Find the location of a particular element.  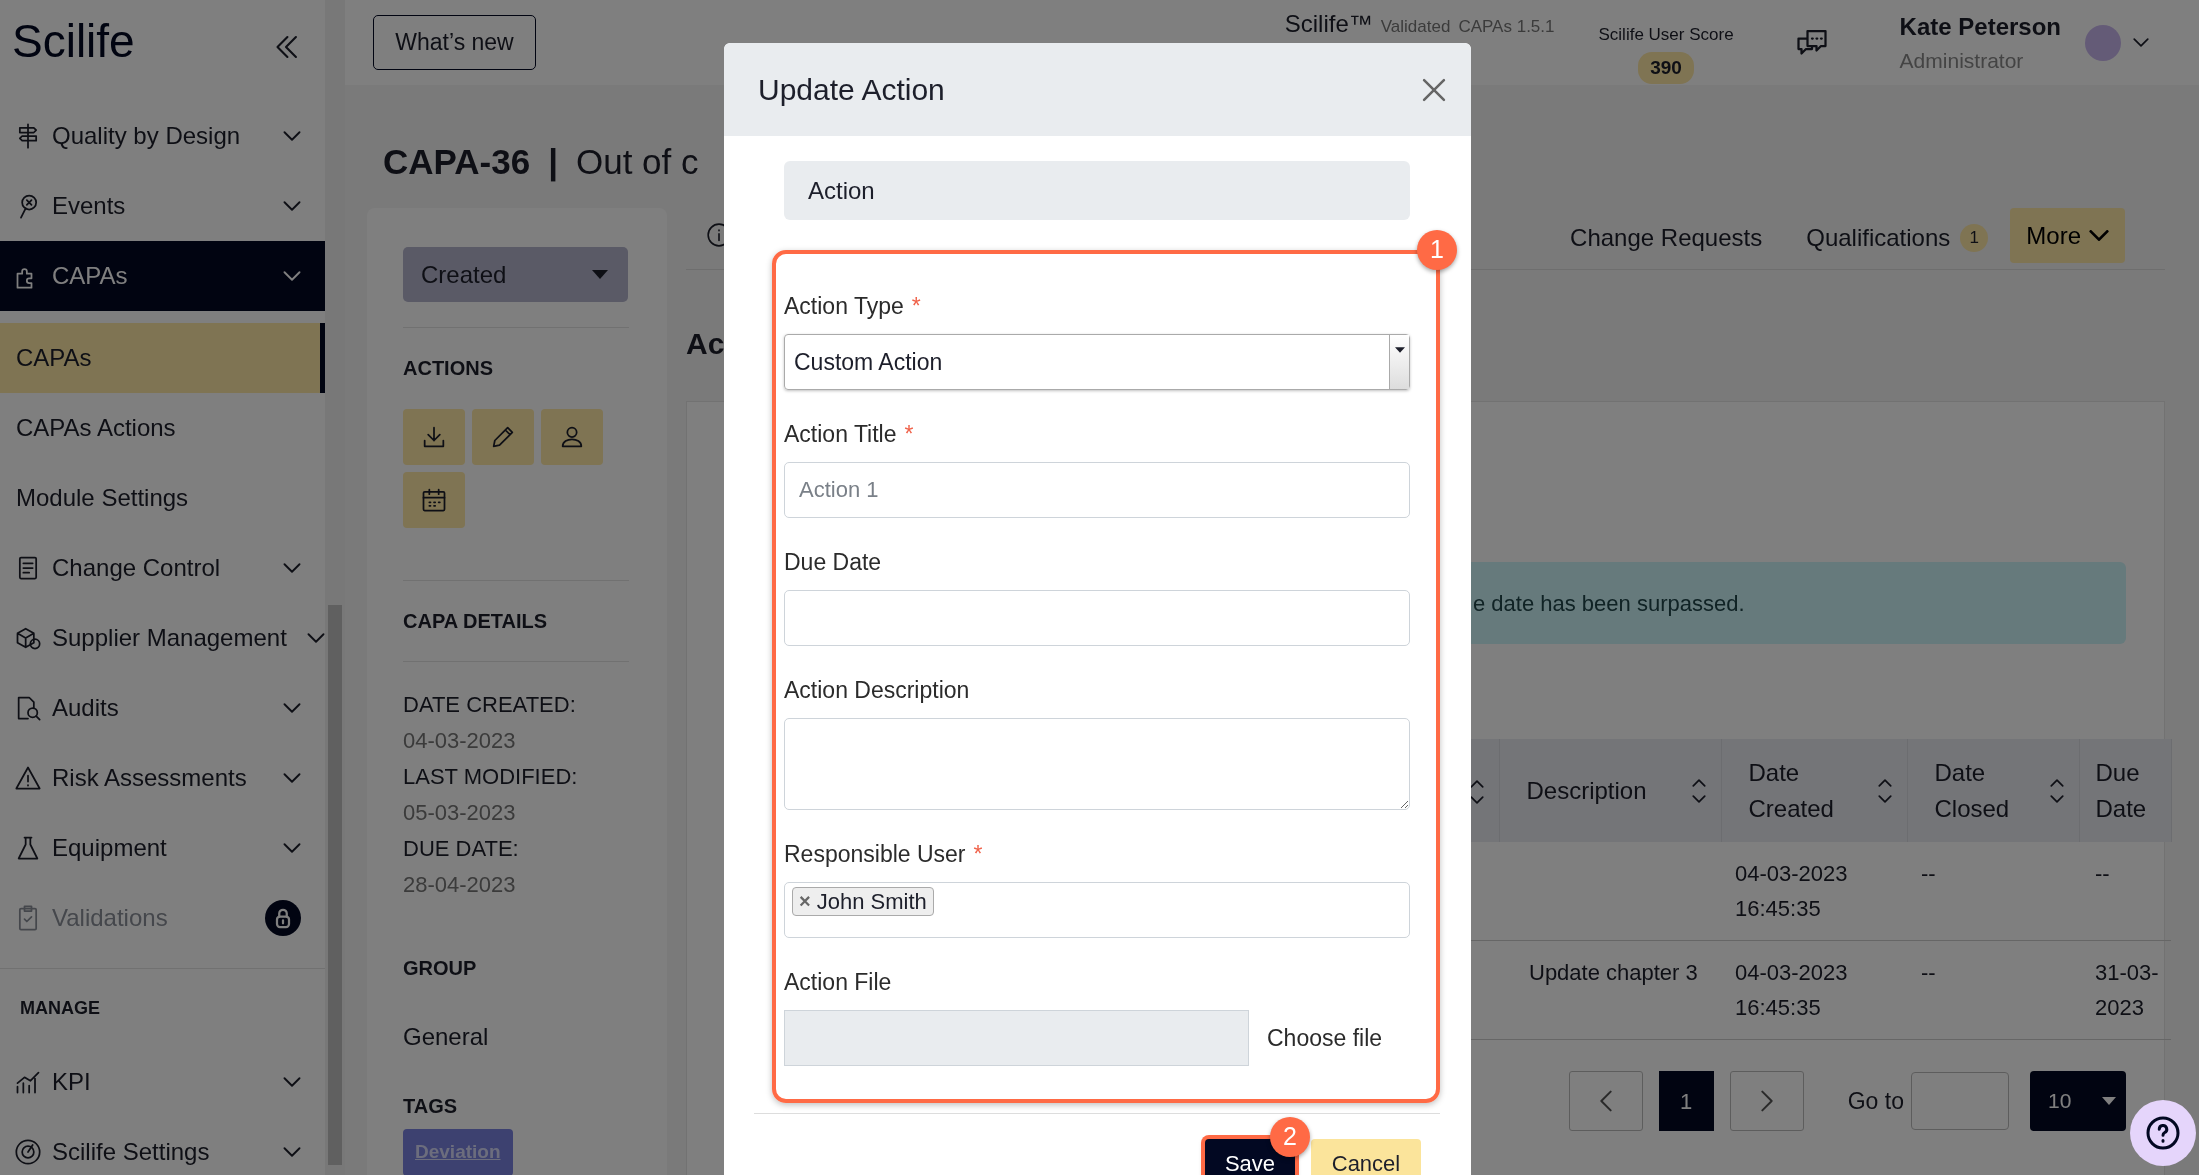

sidebar-item: Scilife Settings is located at coordinates (162, 1146).